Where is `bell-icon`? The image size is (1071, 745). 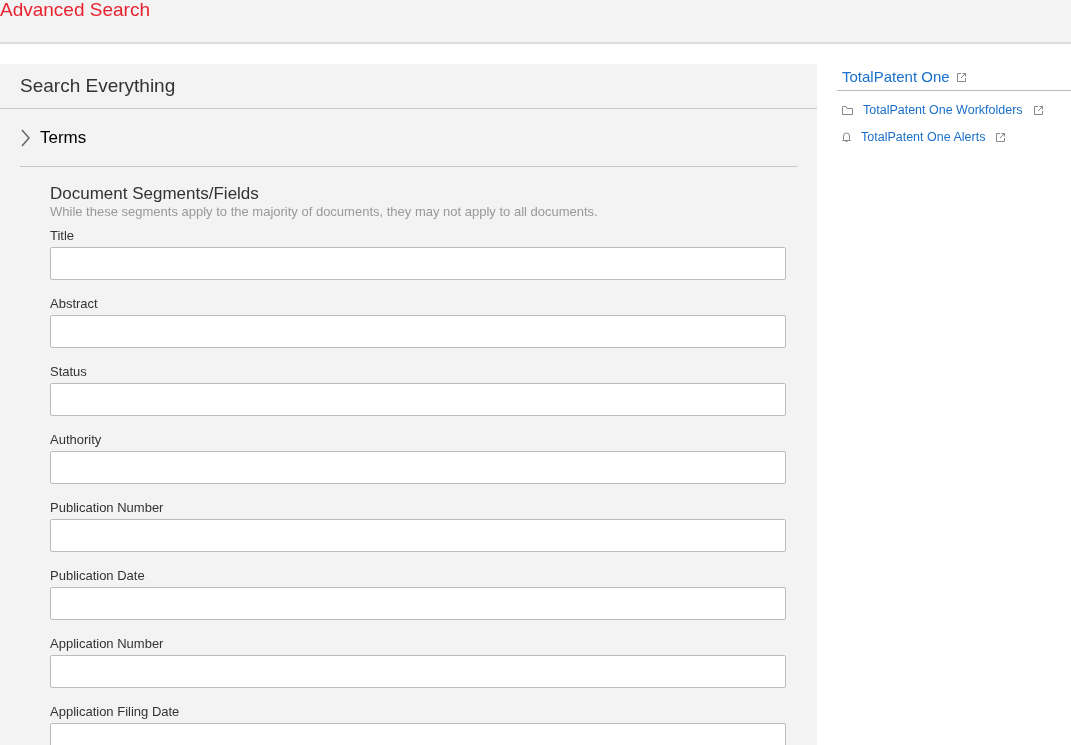 bell-icon is located at coordinates (846, 137).